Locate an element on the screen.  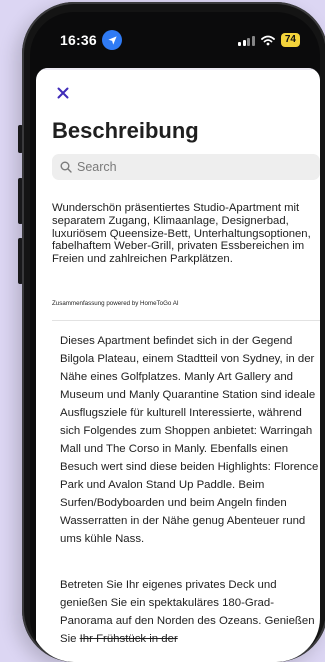
section-divider is located at coordinates (186, 320).